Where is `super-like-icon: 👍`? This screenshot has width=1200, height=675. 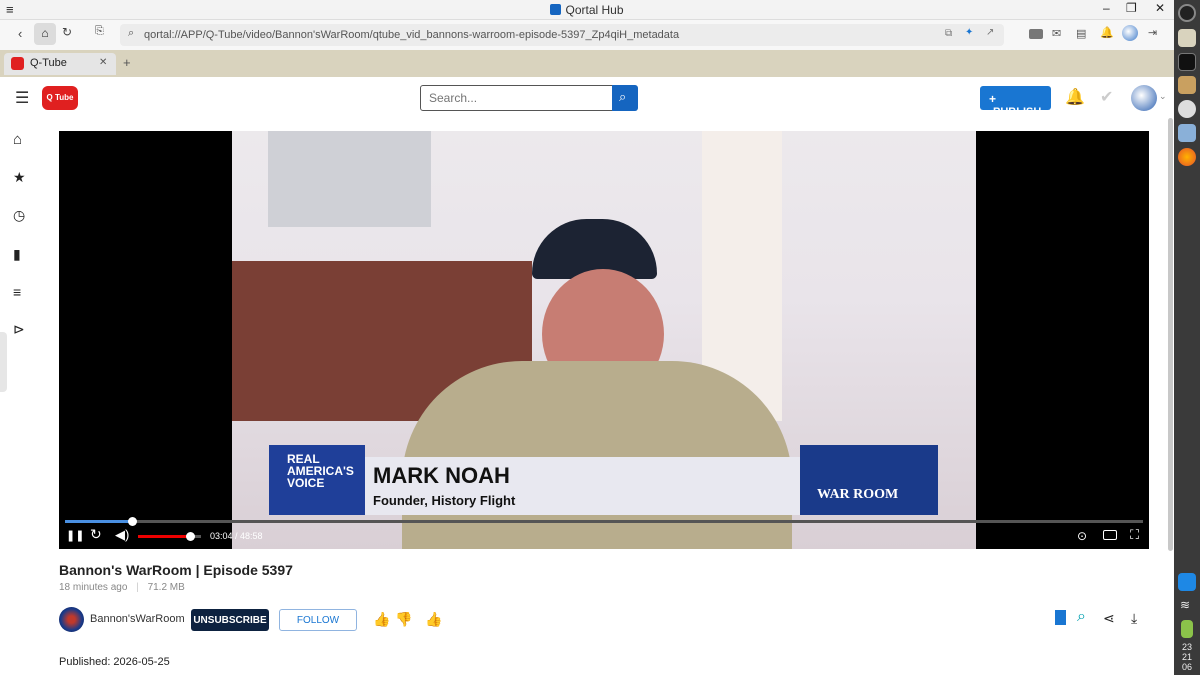
super-like-icon: 👍 is located at coordinates (433, 619).